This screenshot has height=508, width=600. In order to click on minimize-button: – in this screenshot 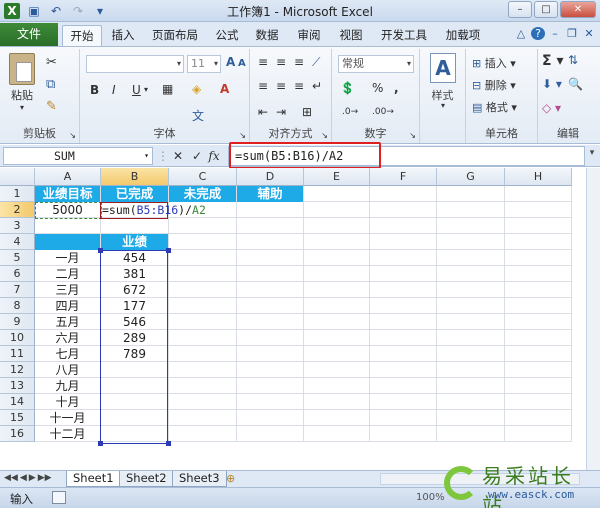, I will do `click(520, 9)`.